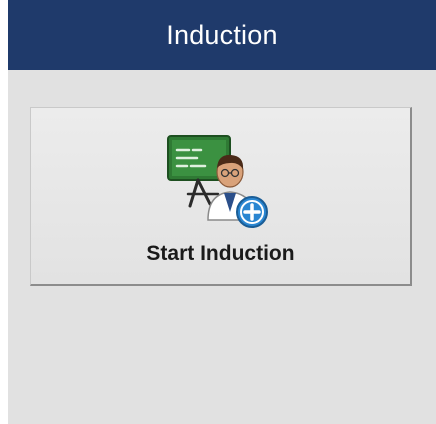 Image resolution: width=436 pixels, height=424 pixels. Describe the element at coordinates (217, 181) in the screenshot. I see `trainer-with-board-add-icon` at that location.